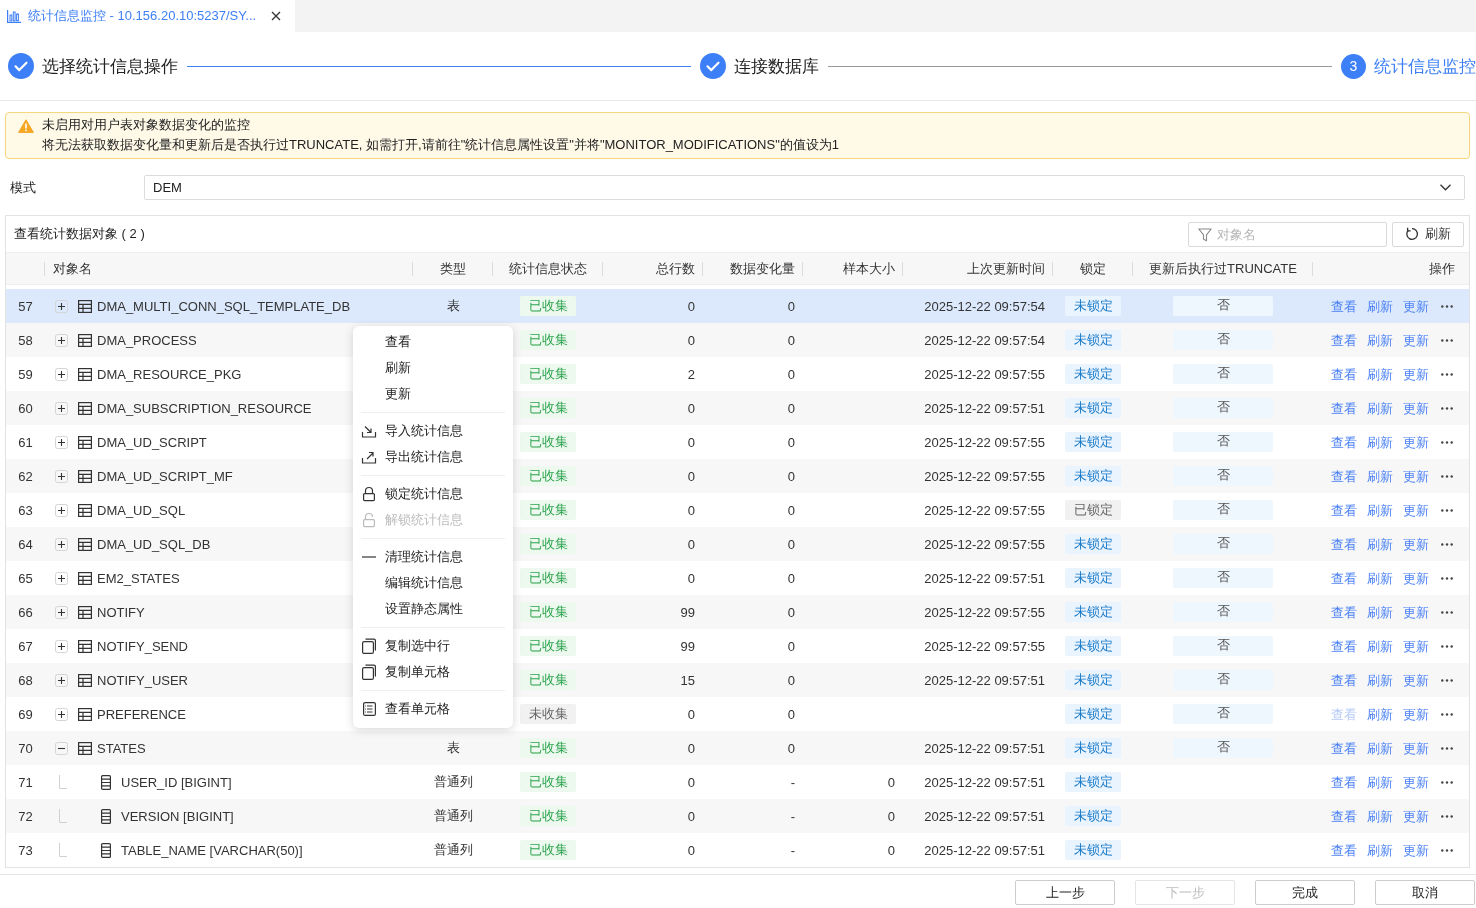 This screenshot has width=1476, height=908. Describe the element at coordinates (433, 368) in the screenshot. I see `menu-item: 刷新` at that location.